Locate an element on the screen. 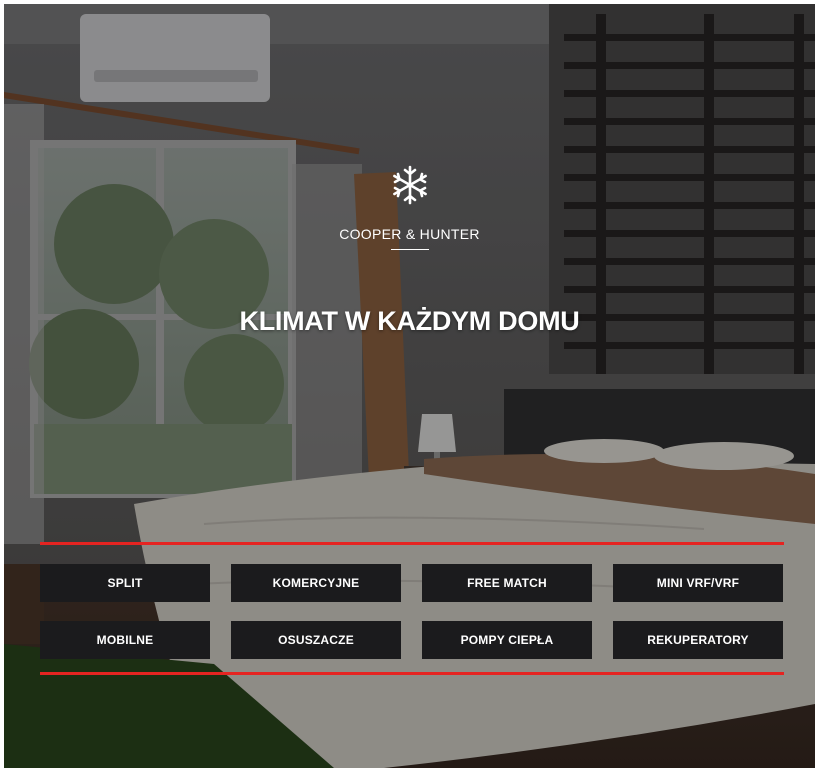 The height and width of the screenshot is (772, 819). top-red-divider is located at coordinates (412, 543).